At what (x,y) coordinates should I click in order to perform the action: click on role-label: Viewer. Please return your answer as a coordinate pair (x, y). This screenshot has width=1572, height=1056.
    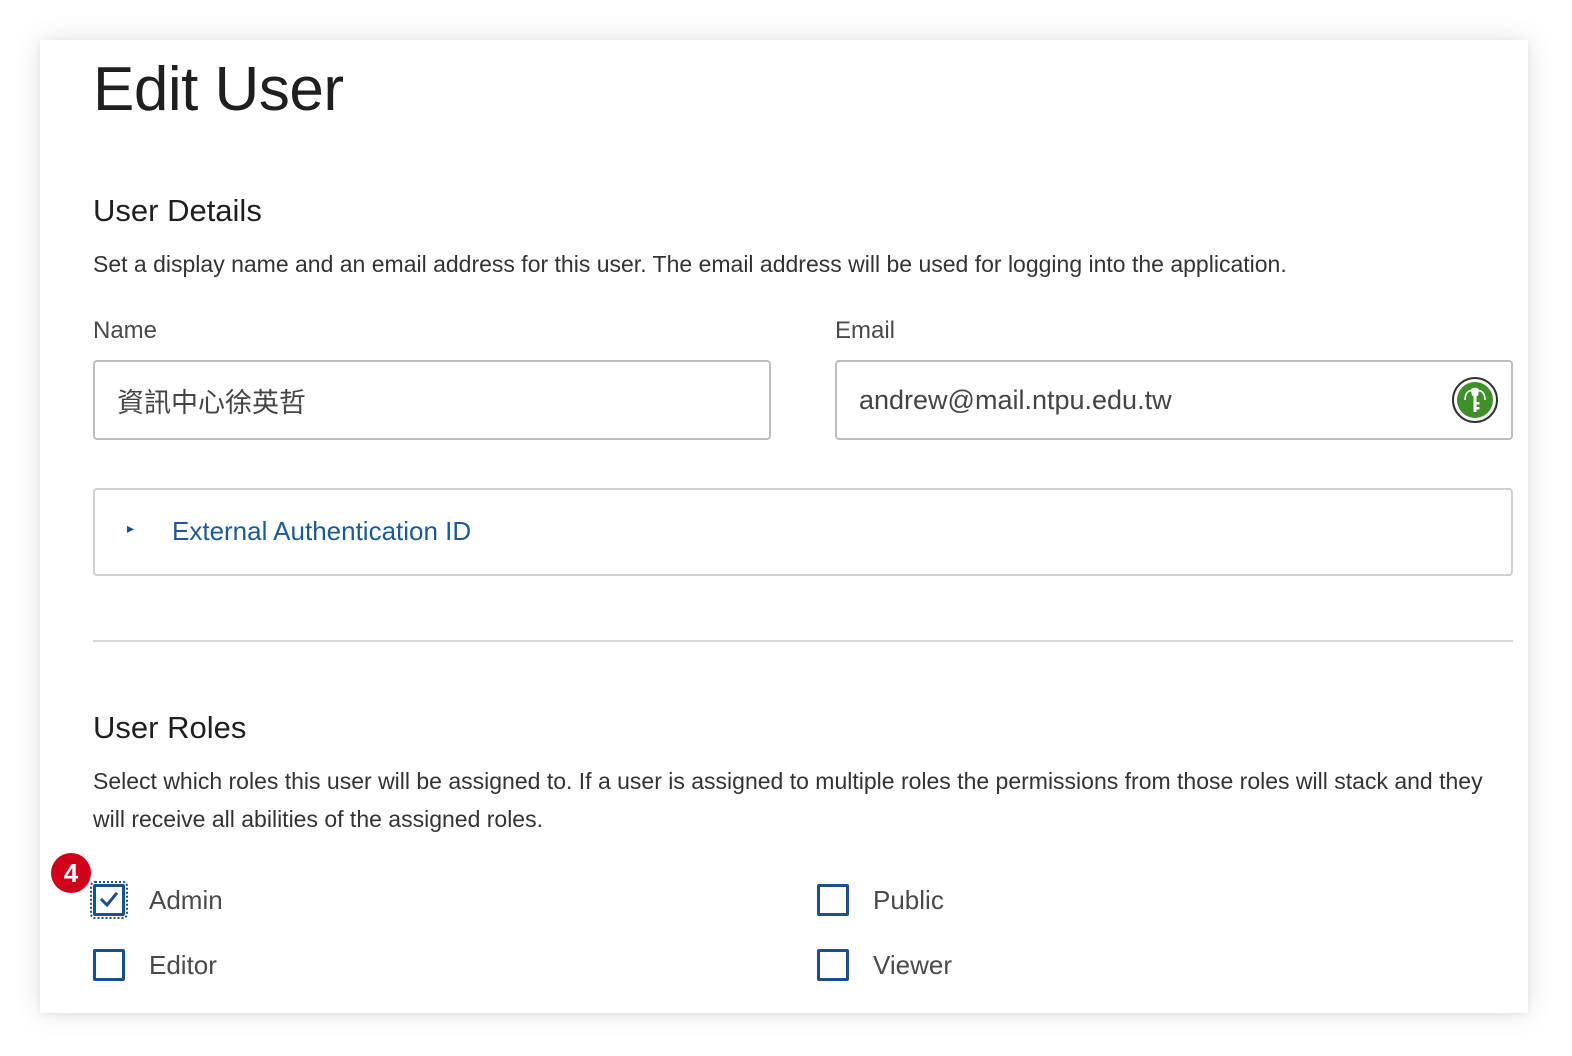
    Looking at the image, I should click on (913, 964).